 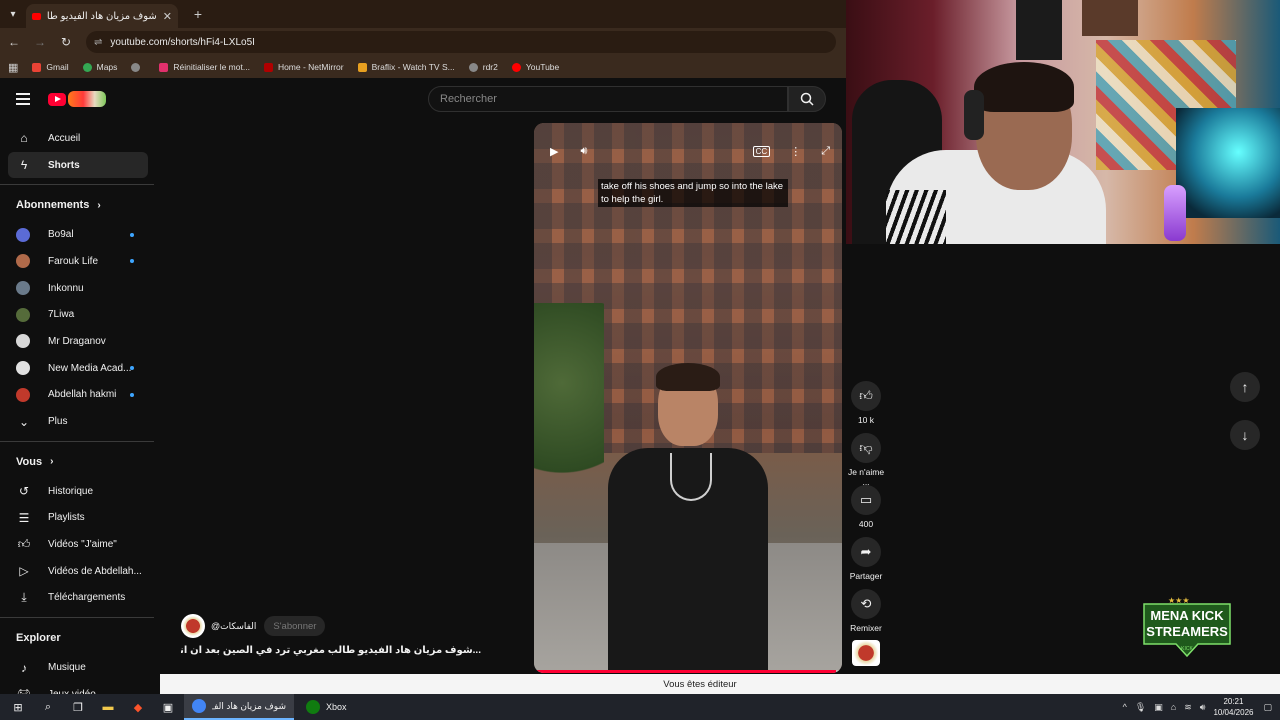 What do you see at coordinates (74, 598) in the screenshot?
I see `sidebar-item-downloads: ⤓ Téléchargements` at bounding box center [74, 598].